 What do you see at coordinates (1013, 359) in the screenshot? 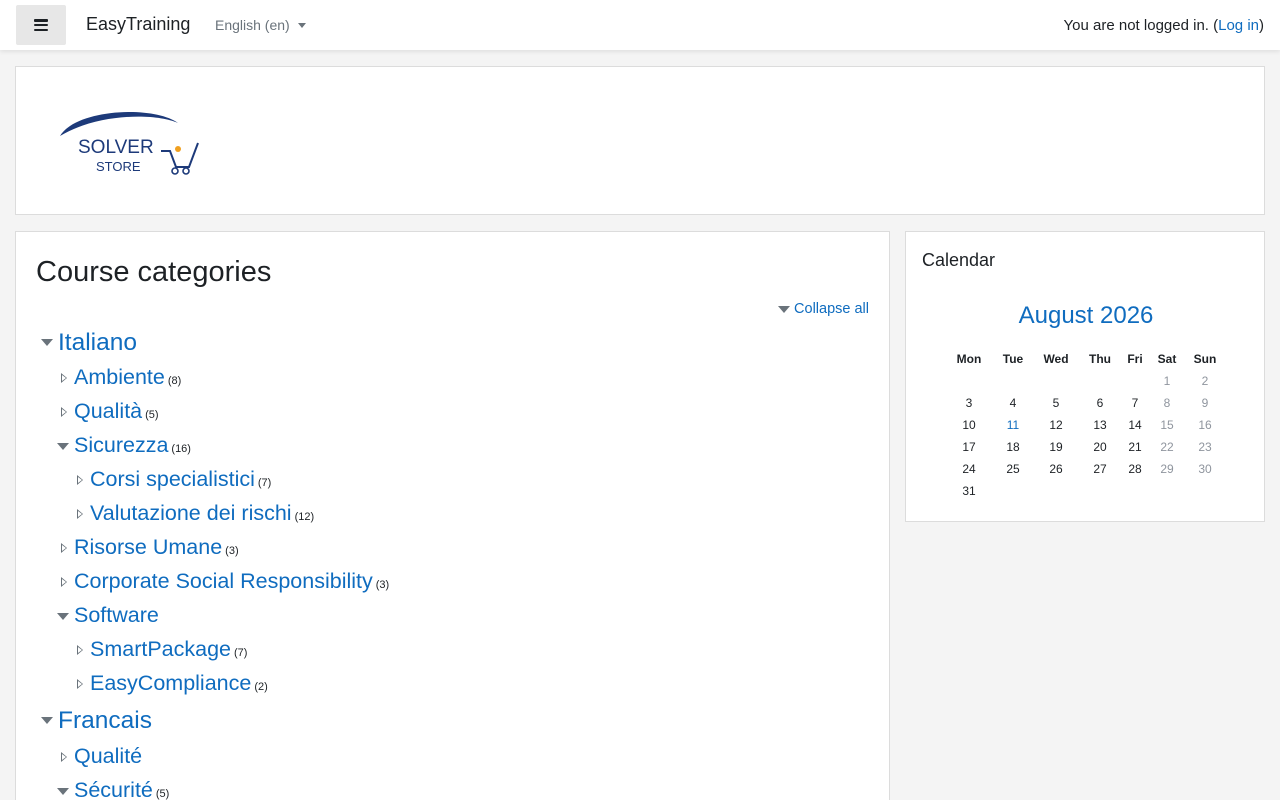
I see `weekday-label: Tue` at bounding box center [1013, 359].